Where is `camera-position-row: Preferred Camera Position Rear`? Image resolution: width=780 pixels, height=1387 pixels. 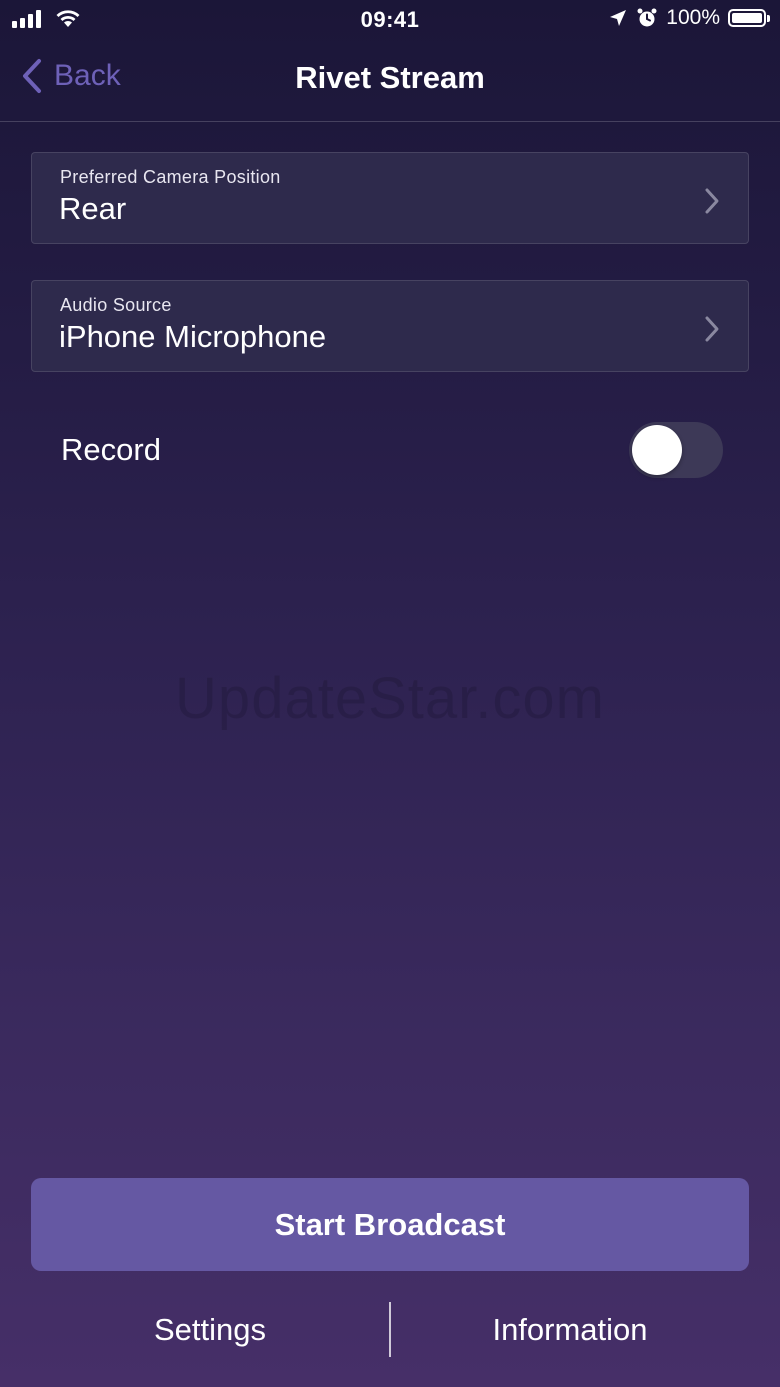
camera-position-row: Preferred Camera Position Rear is located at coordinates (390, 198).